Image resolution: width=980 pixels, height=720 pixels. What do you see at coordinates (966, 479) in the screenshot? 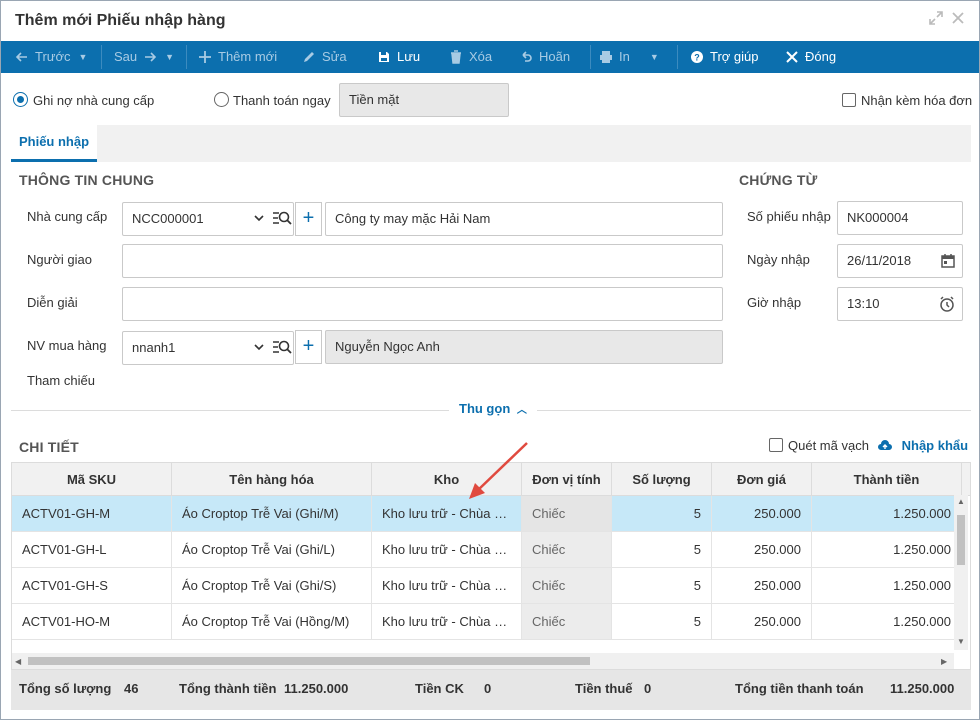
I see `col-header-spacer` at bounding box center [966, 479].